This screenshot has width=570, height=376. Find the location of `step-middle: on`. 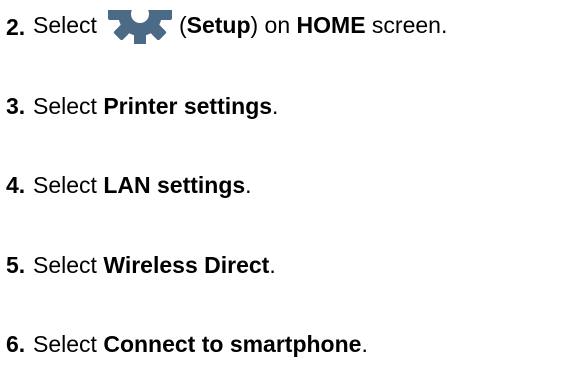

step-middle: on is located at coordinates (277, 25).